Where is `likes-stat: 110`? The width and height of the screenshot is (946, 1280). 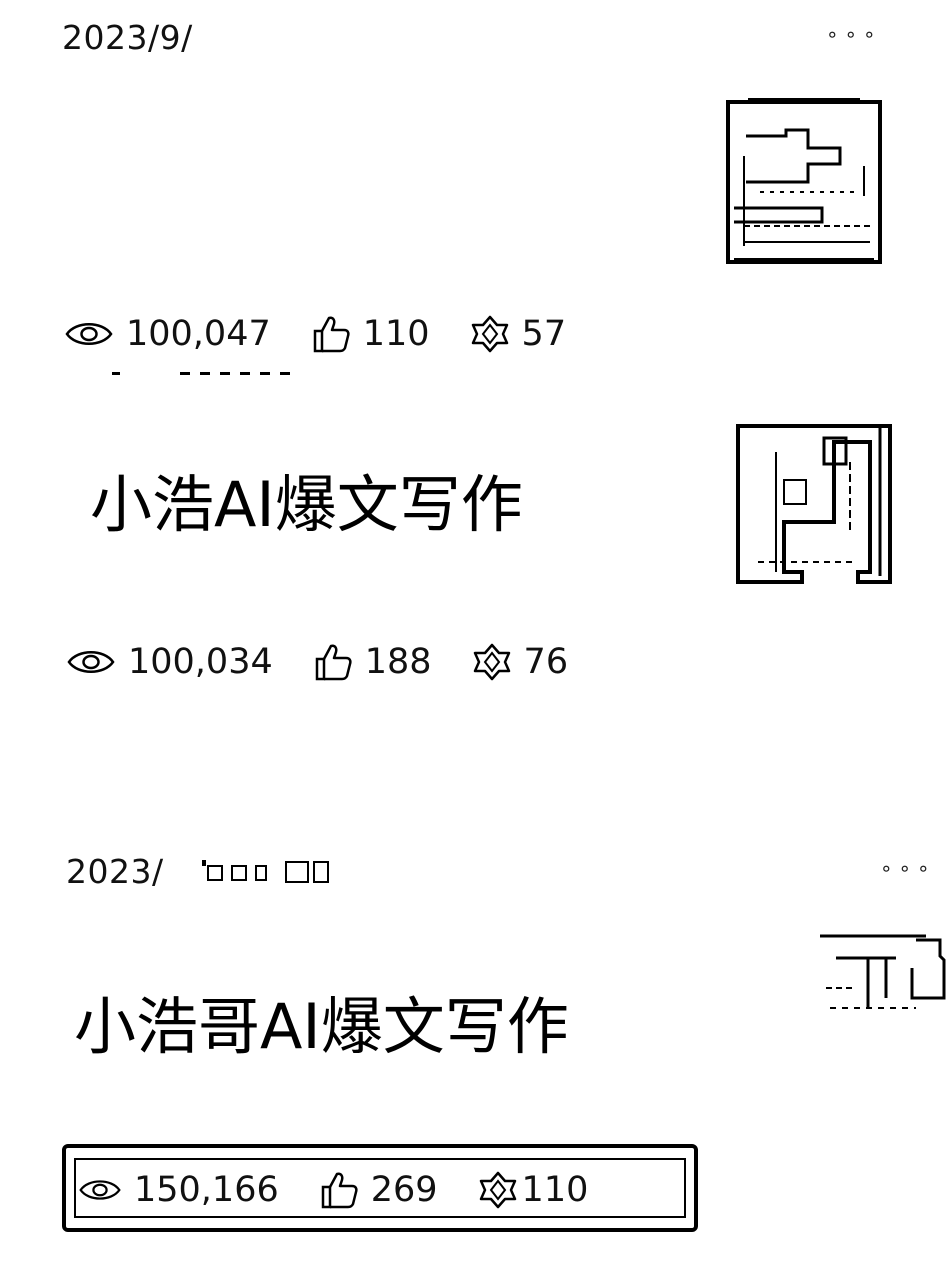
likes-stat: 110 is located at coordinates (370, 334).